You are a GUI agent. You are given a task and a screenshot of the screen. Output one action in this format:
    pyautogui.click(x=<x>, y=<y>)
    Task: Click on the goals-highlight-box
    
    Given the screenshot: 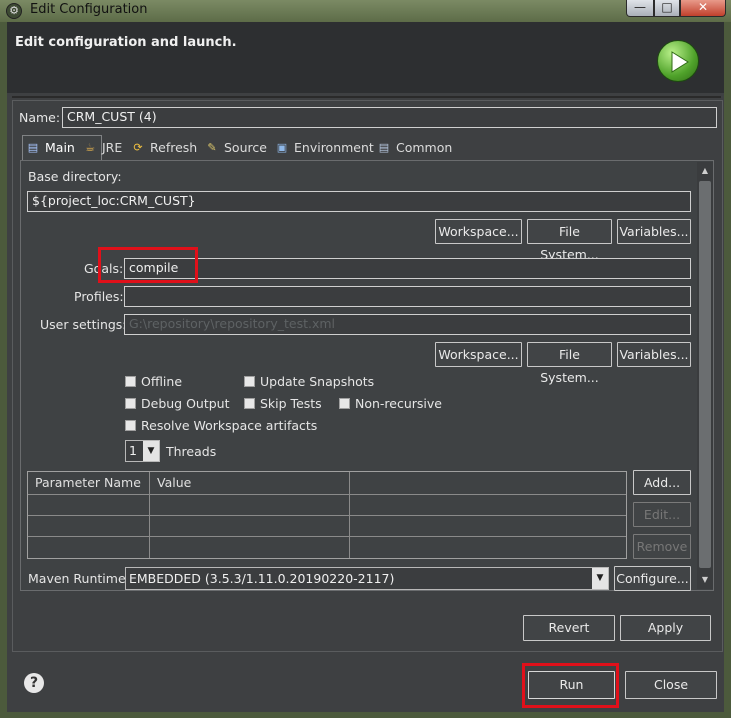 What is the action you would take?
    pyautogui.click(x=148, y=265)
    